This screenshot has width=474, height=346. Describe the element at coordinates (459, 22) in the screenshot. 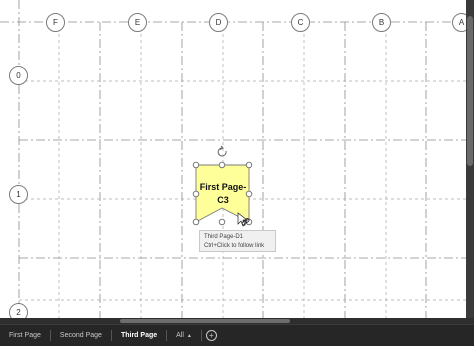

I see `column-label-a: A` at that location.